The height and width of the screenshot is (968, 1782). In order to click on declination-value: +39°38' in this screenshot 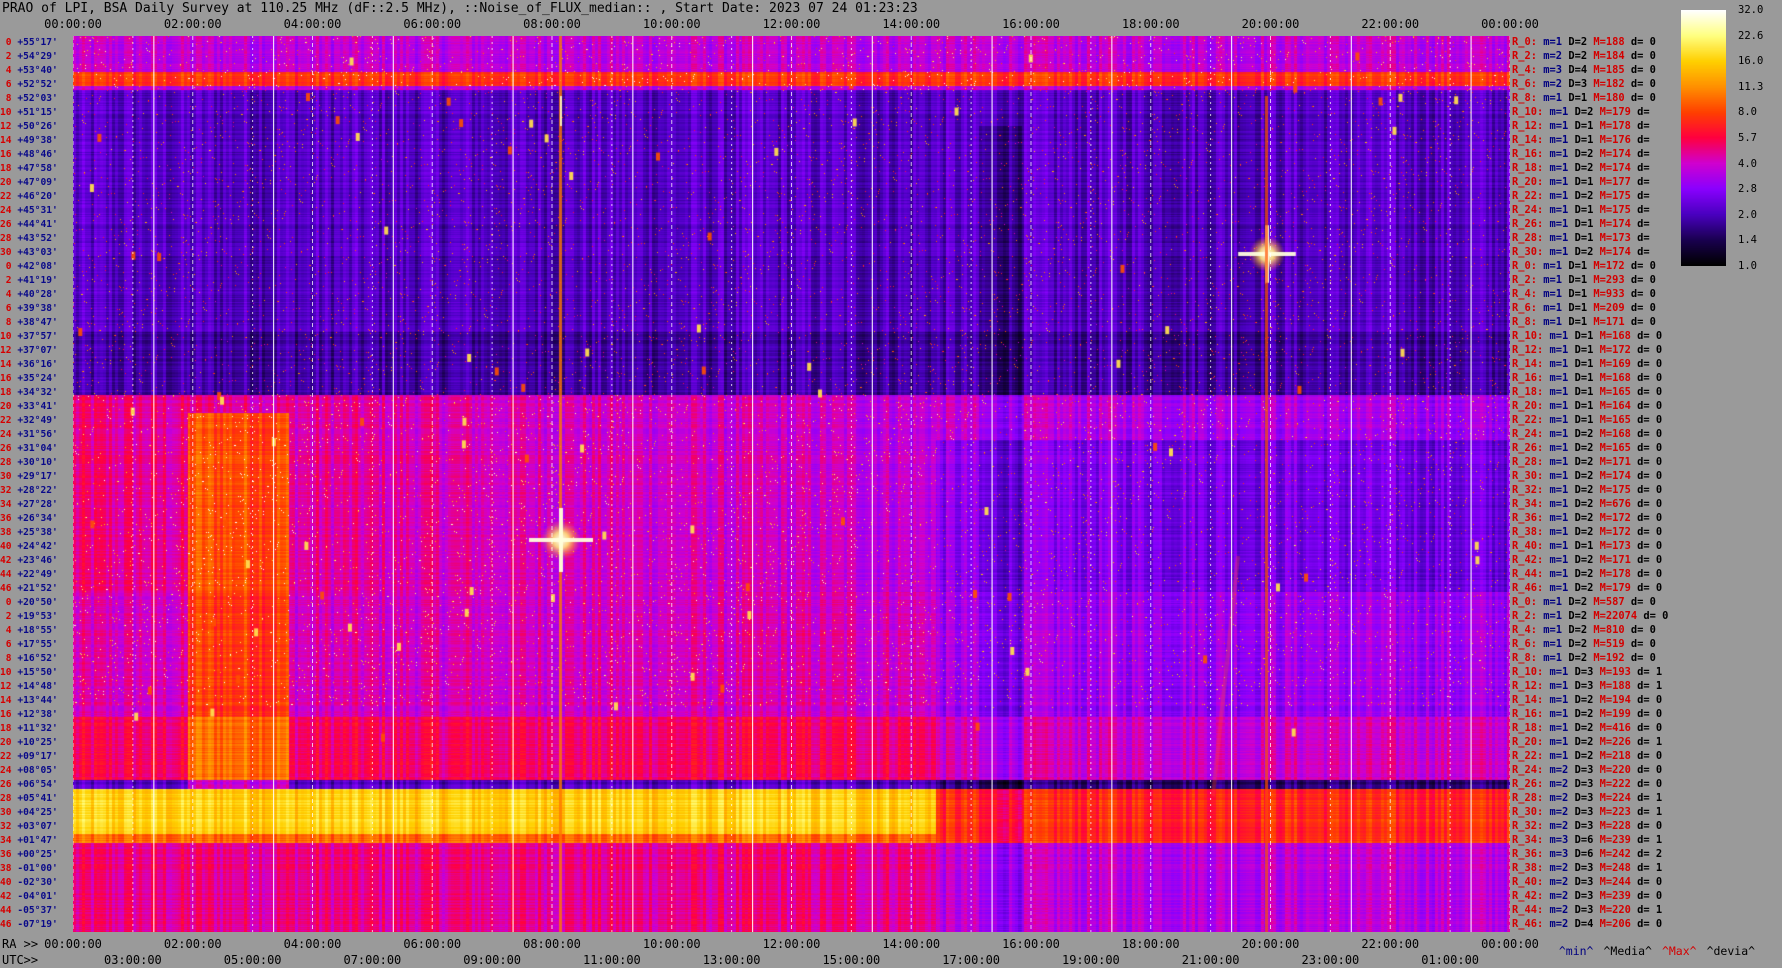, I will do `click(34, 308)`.